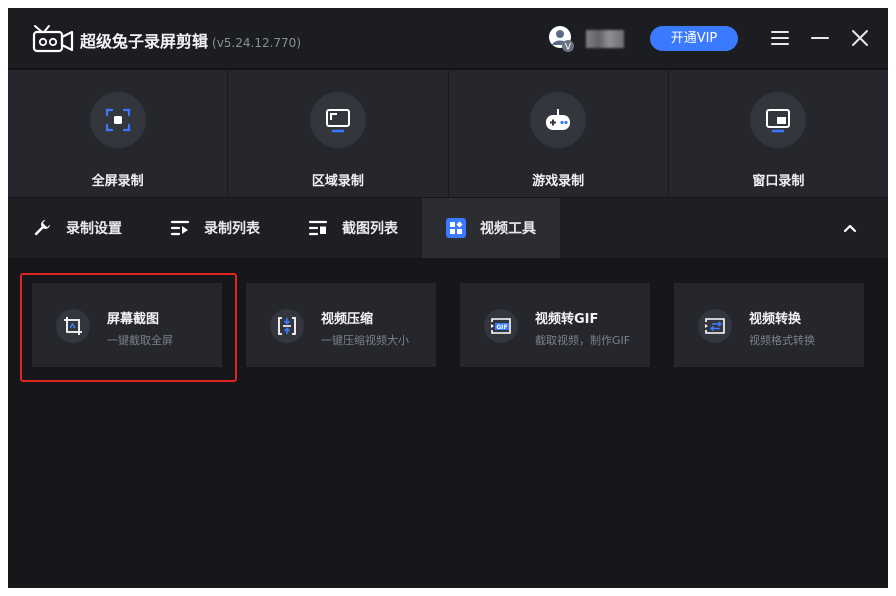 The height and width of the screenshot is (596, 896). I want to click on tab-record-list: 录制列表, so click(232, 228).